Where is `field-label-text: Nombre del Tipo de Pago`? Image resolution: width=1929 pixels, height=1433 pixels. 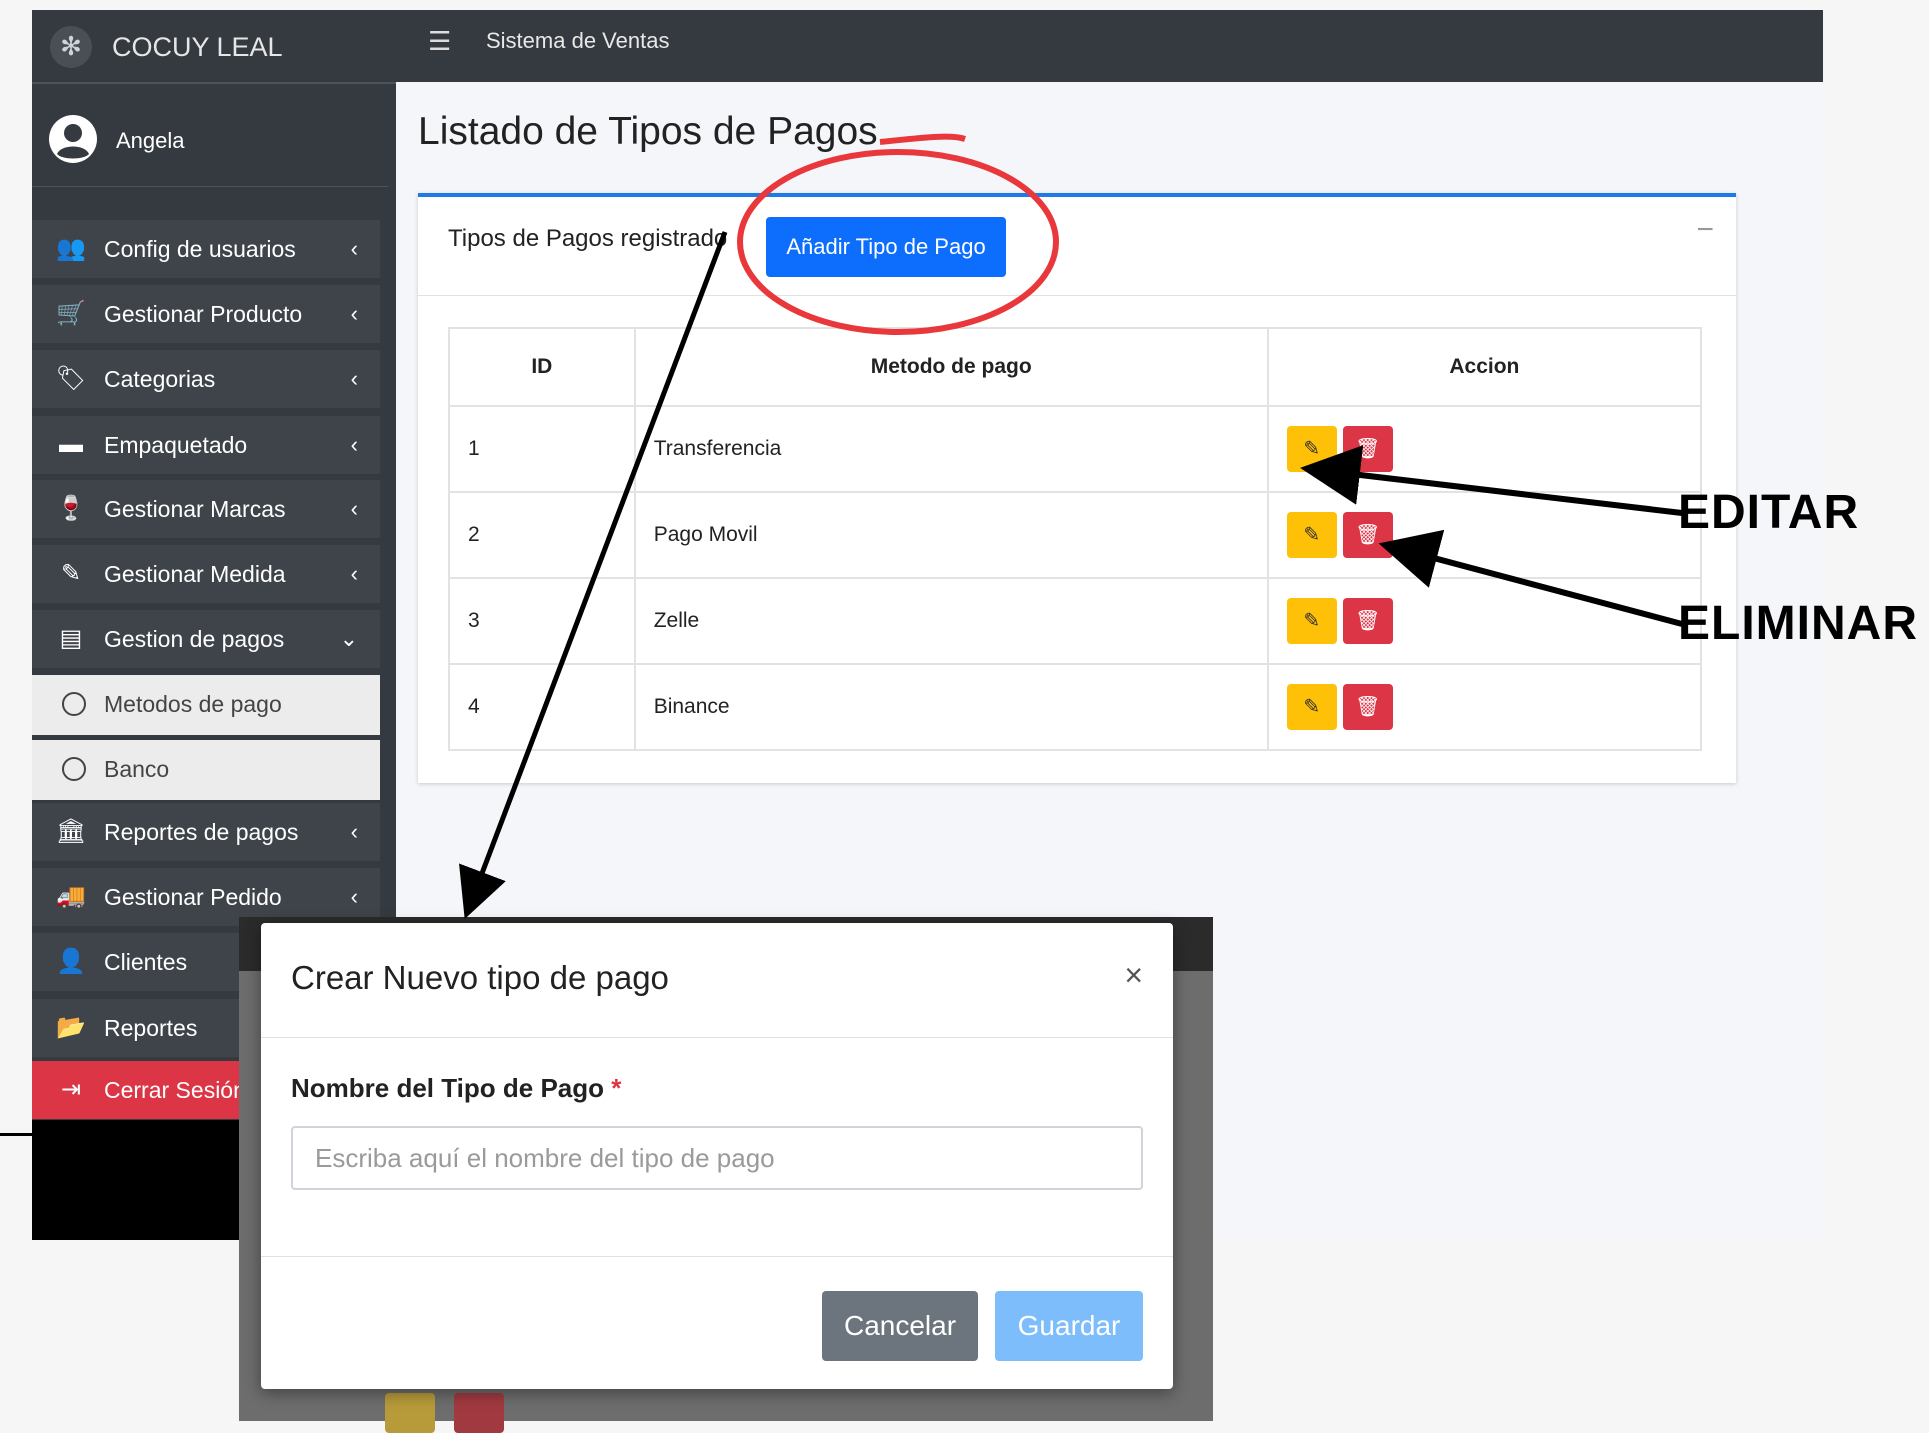 field-label-text: Nombre del Tipo de Pago is located at coordinates (448, 1088).